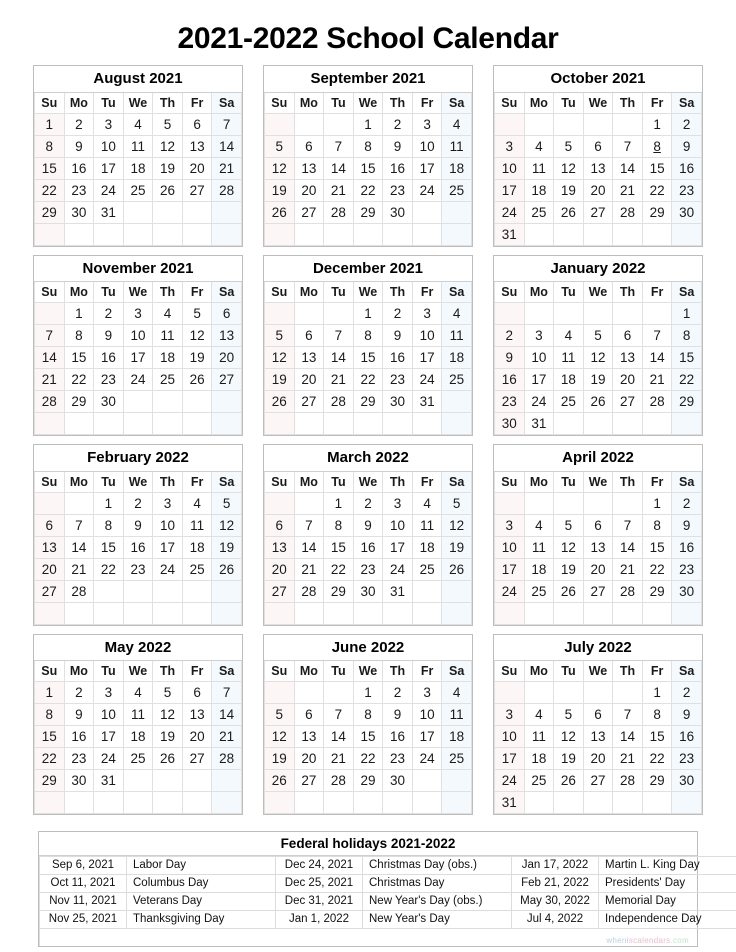 Image resolution: width=736 pixels, height=952 pixels. Describe the element at coordinates (49, 780) in the screenshot. I see `day-cell: 29` at that location.